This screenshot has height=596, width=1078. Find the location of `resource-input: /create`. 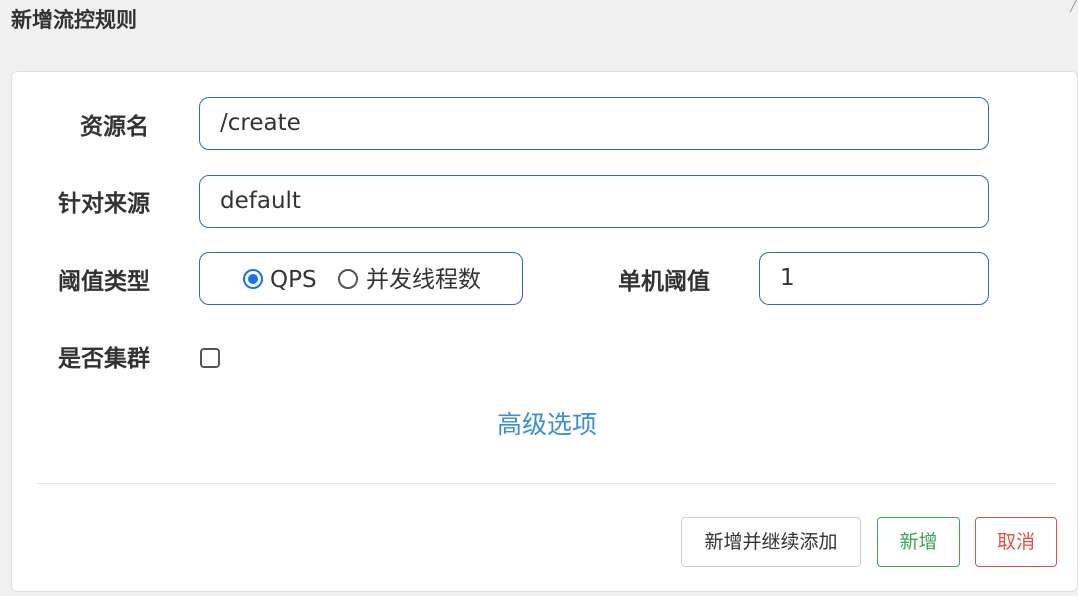

resource-input: /create is located at coordinates (594, 123).